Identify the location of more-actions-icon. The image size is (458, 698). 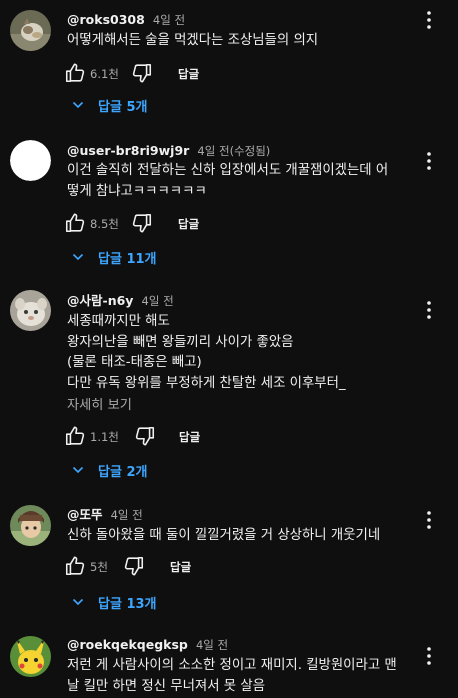
(429, 656).